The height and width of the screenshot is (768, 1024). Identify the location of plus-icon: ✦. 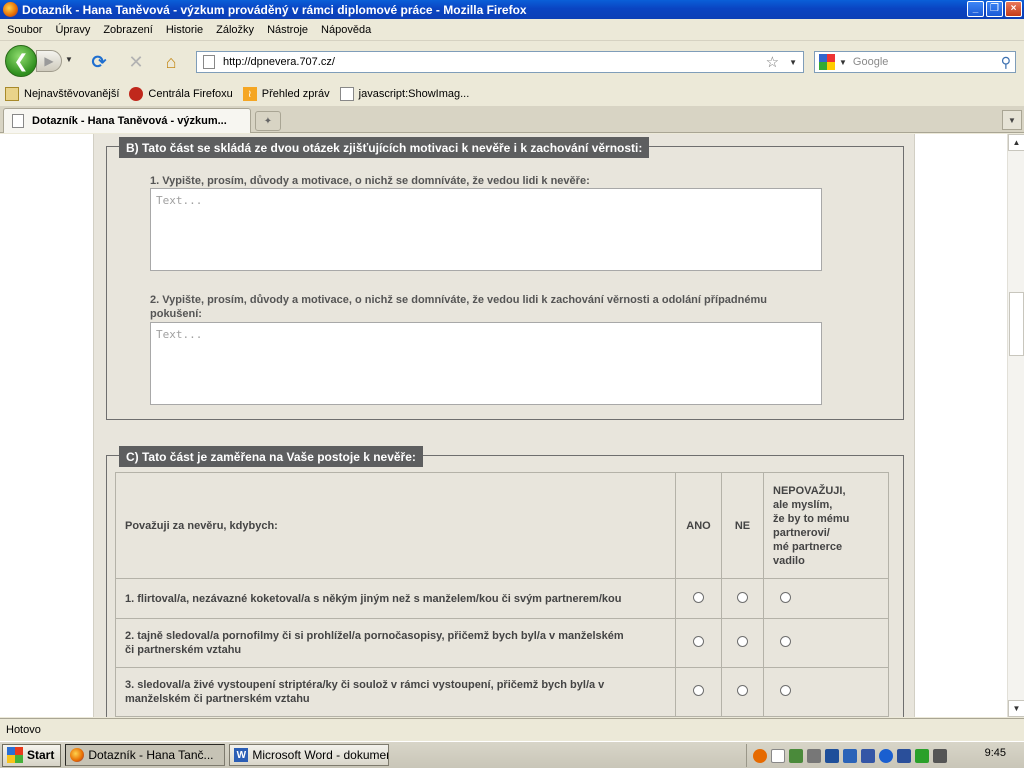
(268, 121).